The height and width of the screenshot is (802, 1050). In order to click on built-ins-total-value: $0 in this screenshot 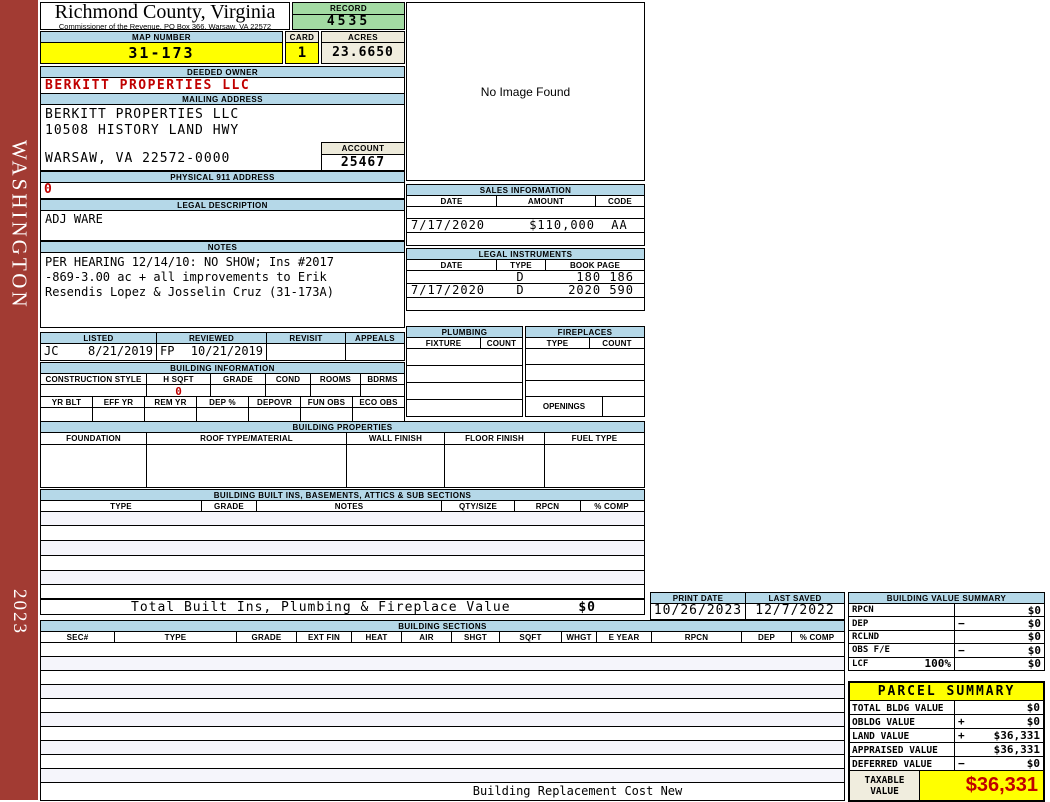, I will do `click(587, 607)`.